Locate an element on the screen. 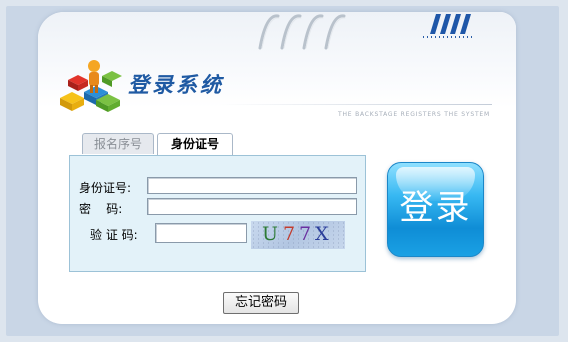 The height and width of the screenshot is (342, 568). login-button-label: 登录 is located at coordinates (435, 208).